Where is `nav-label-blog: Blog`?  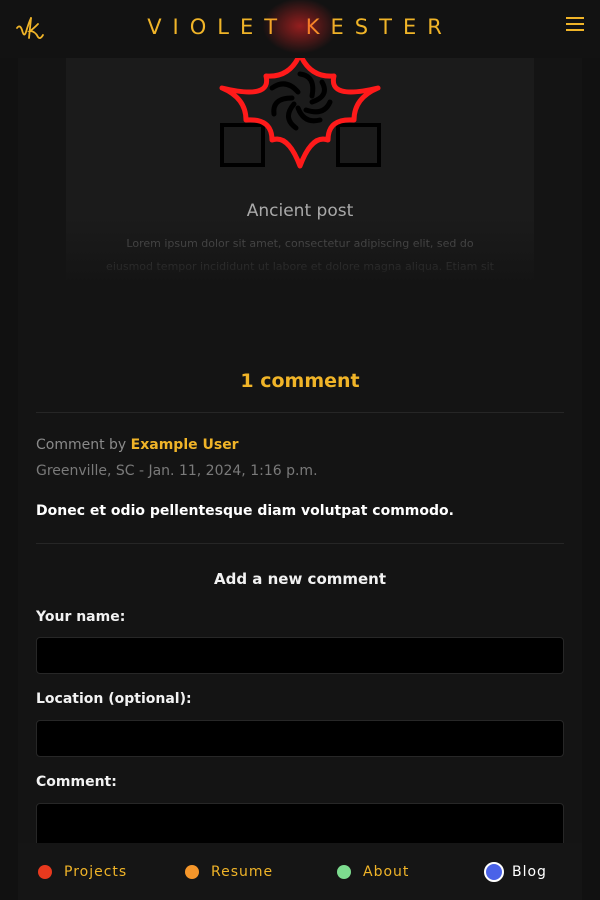 nav-label-blog: Blog is located at coordinates (529, 872).